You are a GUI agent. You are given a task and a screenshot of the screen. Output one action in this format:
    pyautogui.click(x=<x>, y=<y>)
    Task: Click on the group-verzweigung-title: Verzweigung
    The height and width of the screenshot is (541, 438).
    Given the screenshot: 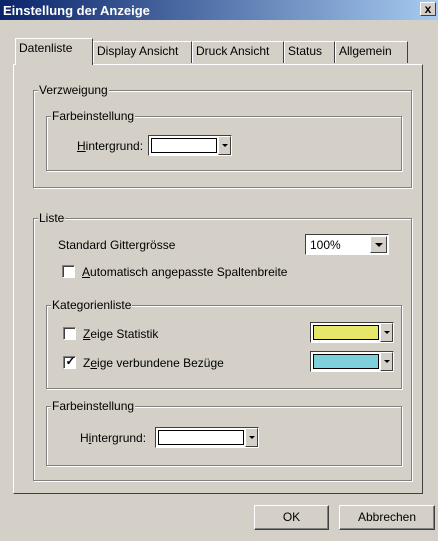 What is the action you would take?
    pyautogui.click(x=73, y=90)
    